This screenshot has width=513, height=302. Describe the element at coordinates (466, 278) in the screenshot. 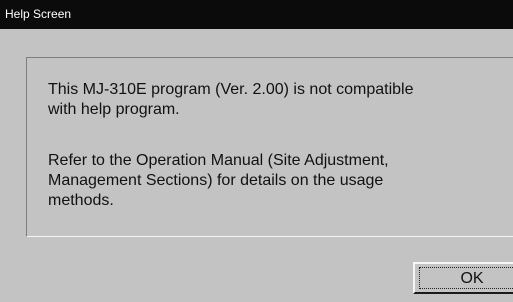

I see `ok-button-label: OK` at that location.